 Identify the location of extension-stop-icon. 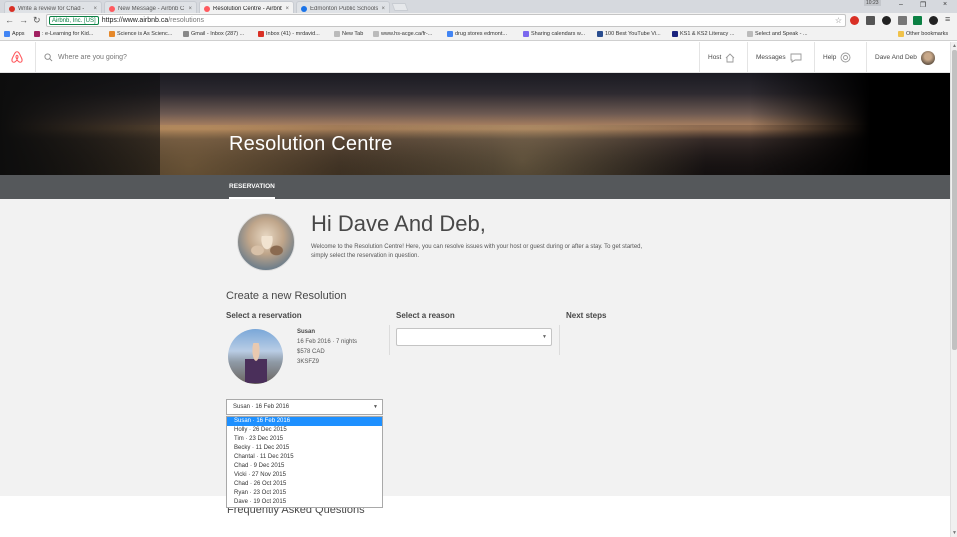
(854, 20).